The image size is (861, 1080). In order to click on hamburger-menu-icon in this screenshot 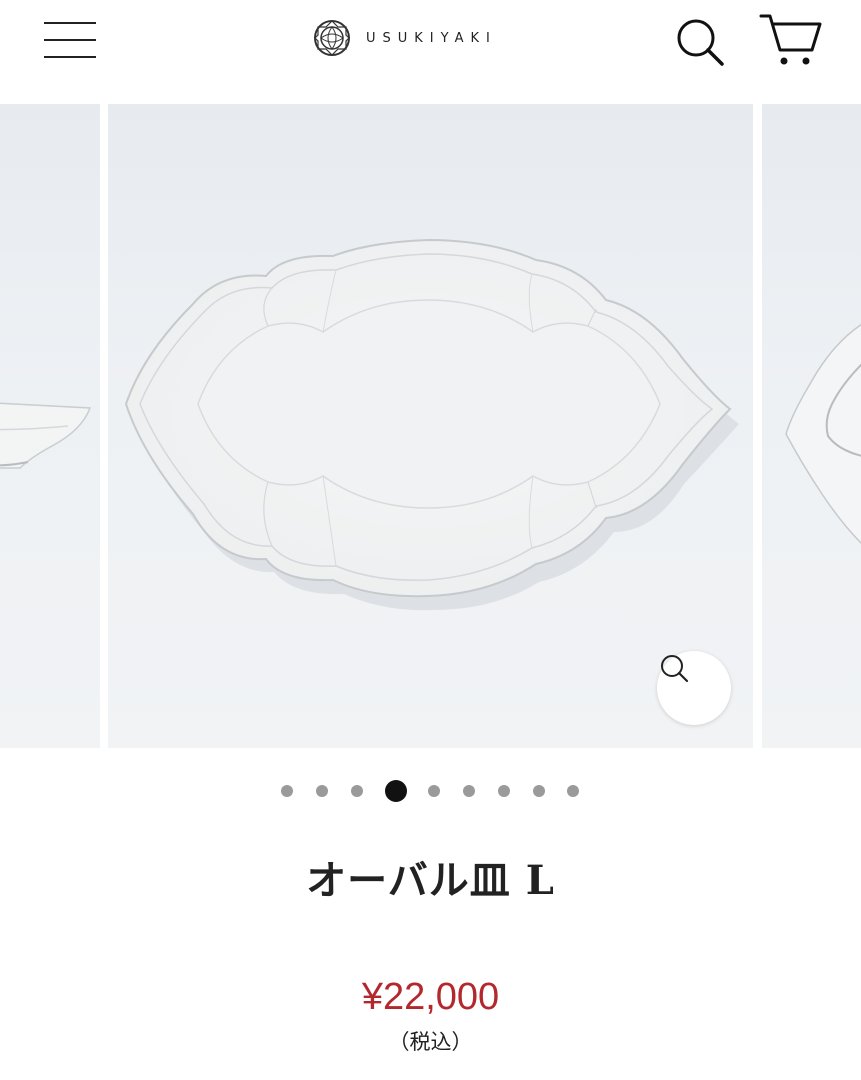, I will do `click(70, 40)`.